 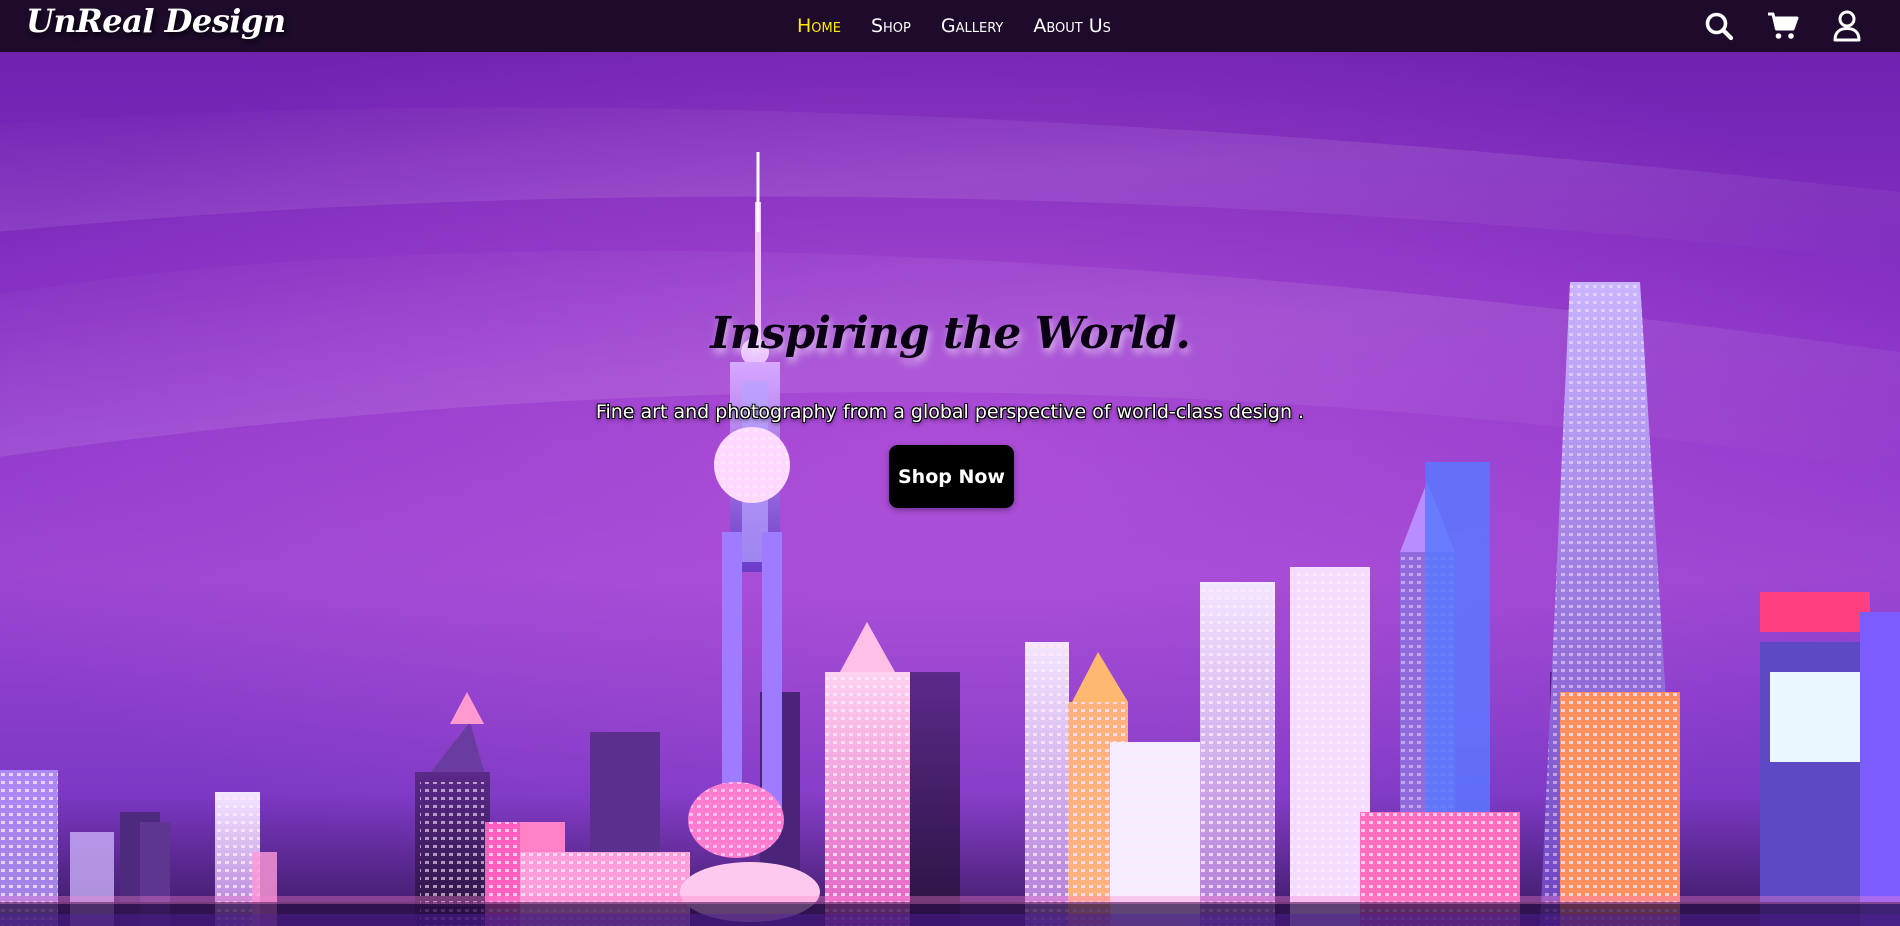 What do you see at coordinates (819, 26) in the screenshot?
I see `nav-link-home: Home` at bounding box center [819, 26].